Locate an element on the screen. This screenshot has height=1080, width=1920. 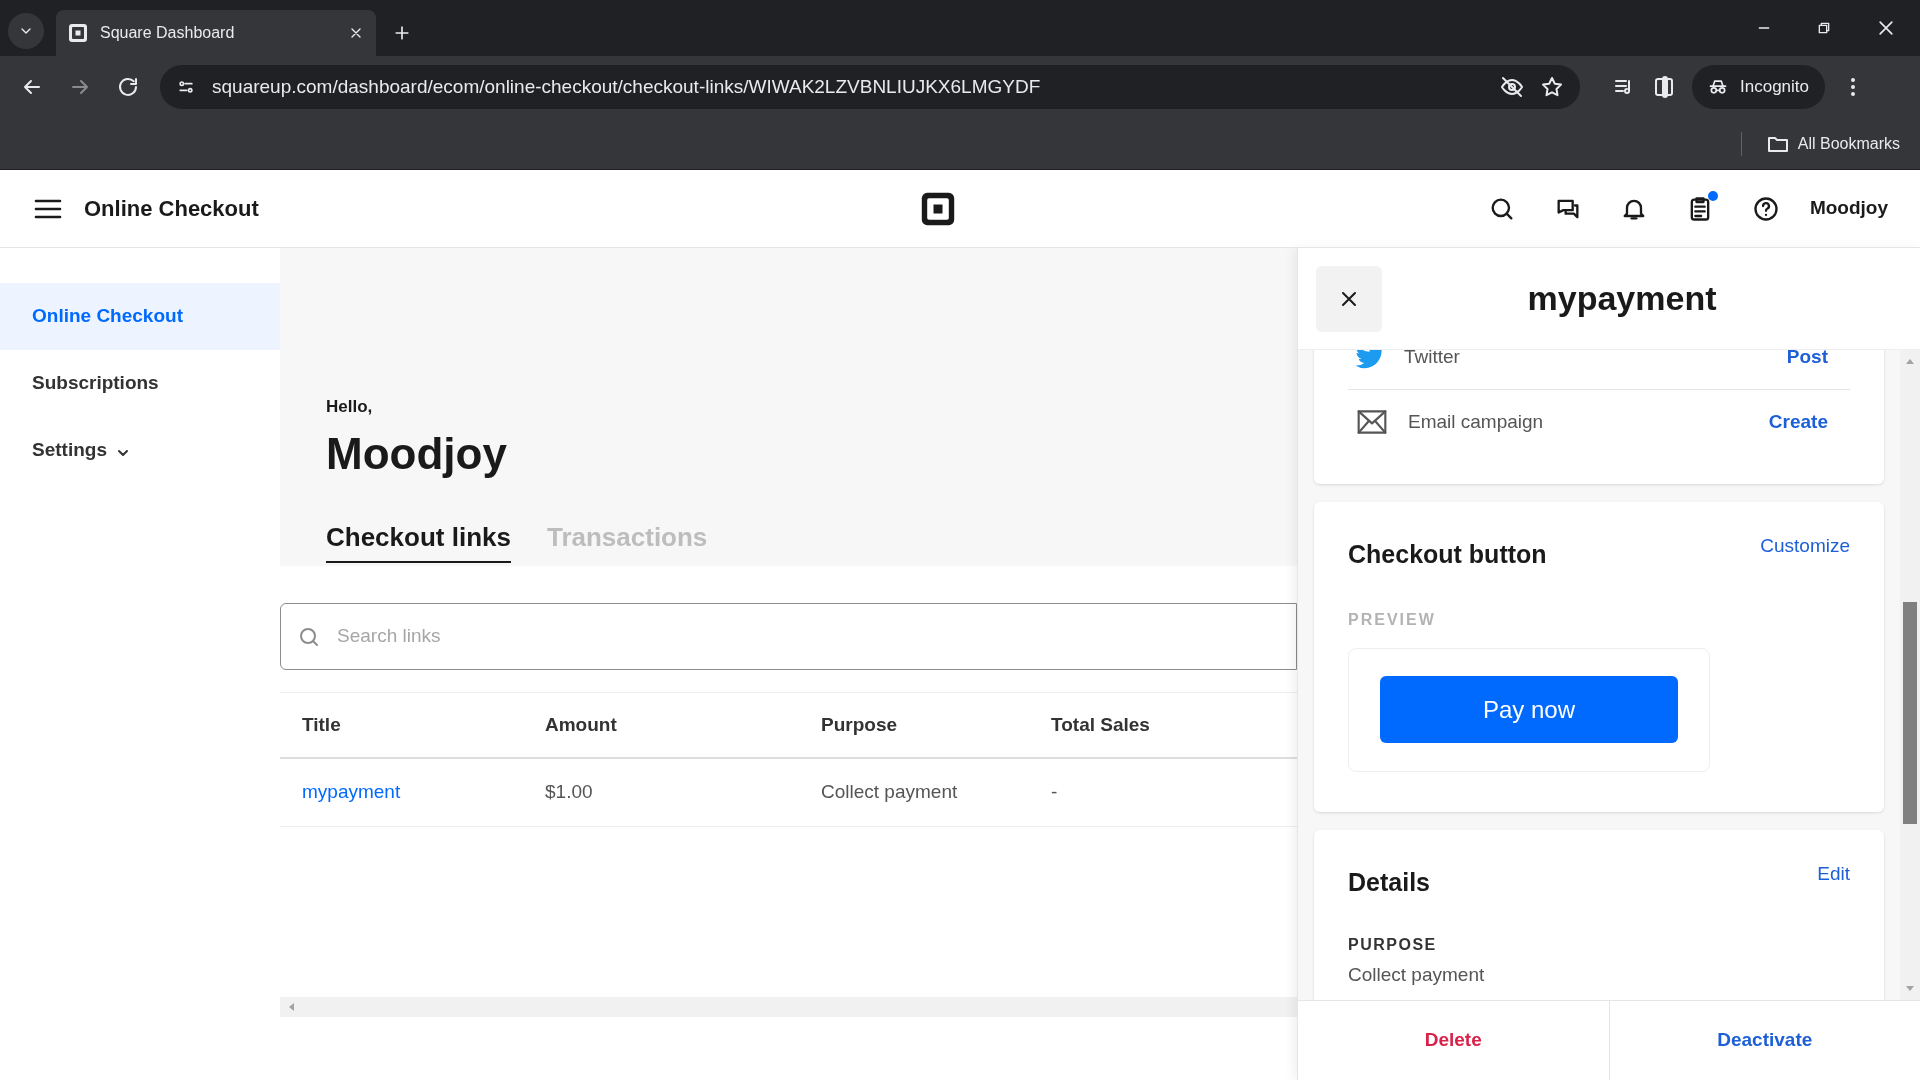
browser-tab: Square Dashboard is located at coordinates (216, 33).